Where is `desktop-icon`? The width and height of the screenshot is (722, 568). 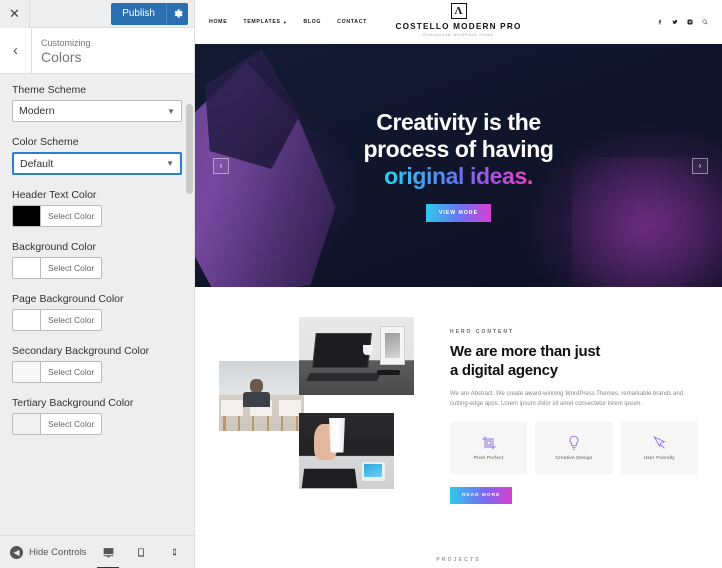
desktop-icon is located at coordinates (108, 553).